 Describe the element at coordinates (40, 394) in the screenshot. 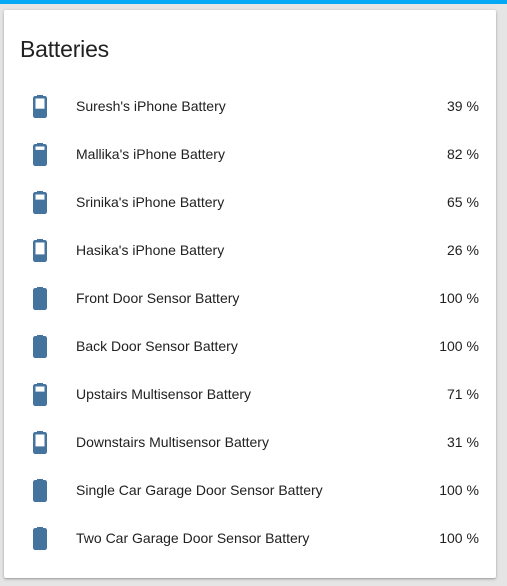

I see `battery-70-icon` at that location.